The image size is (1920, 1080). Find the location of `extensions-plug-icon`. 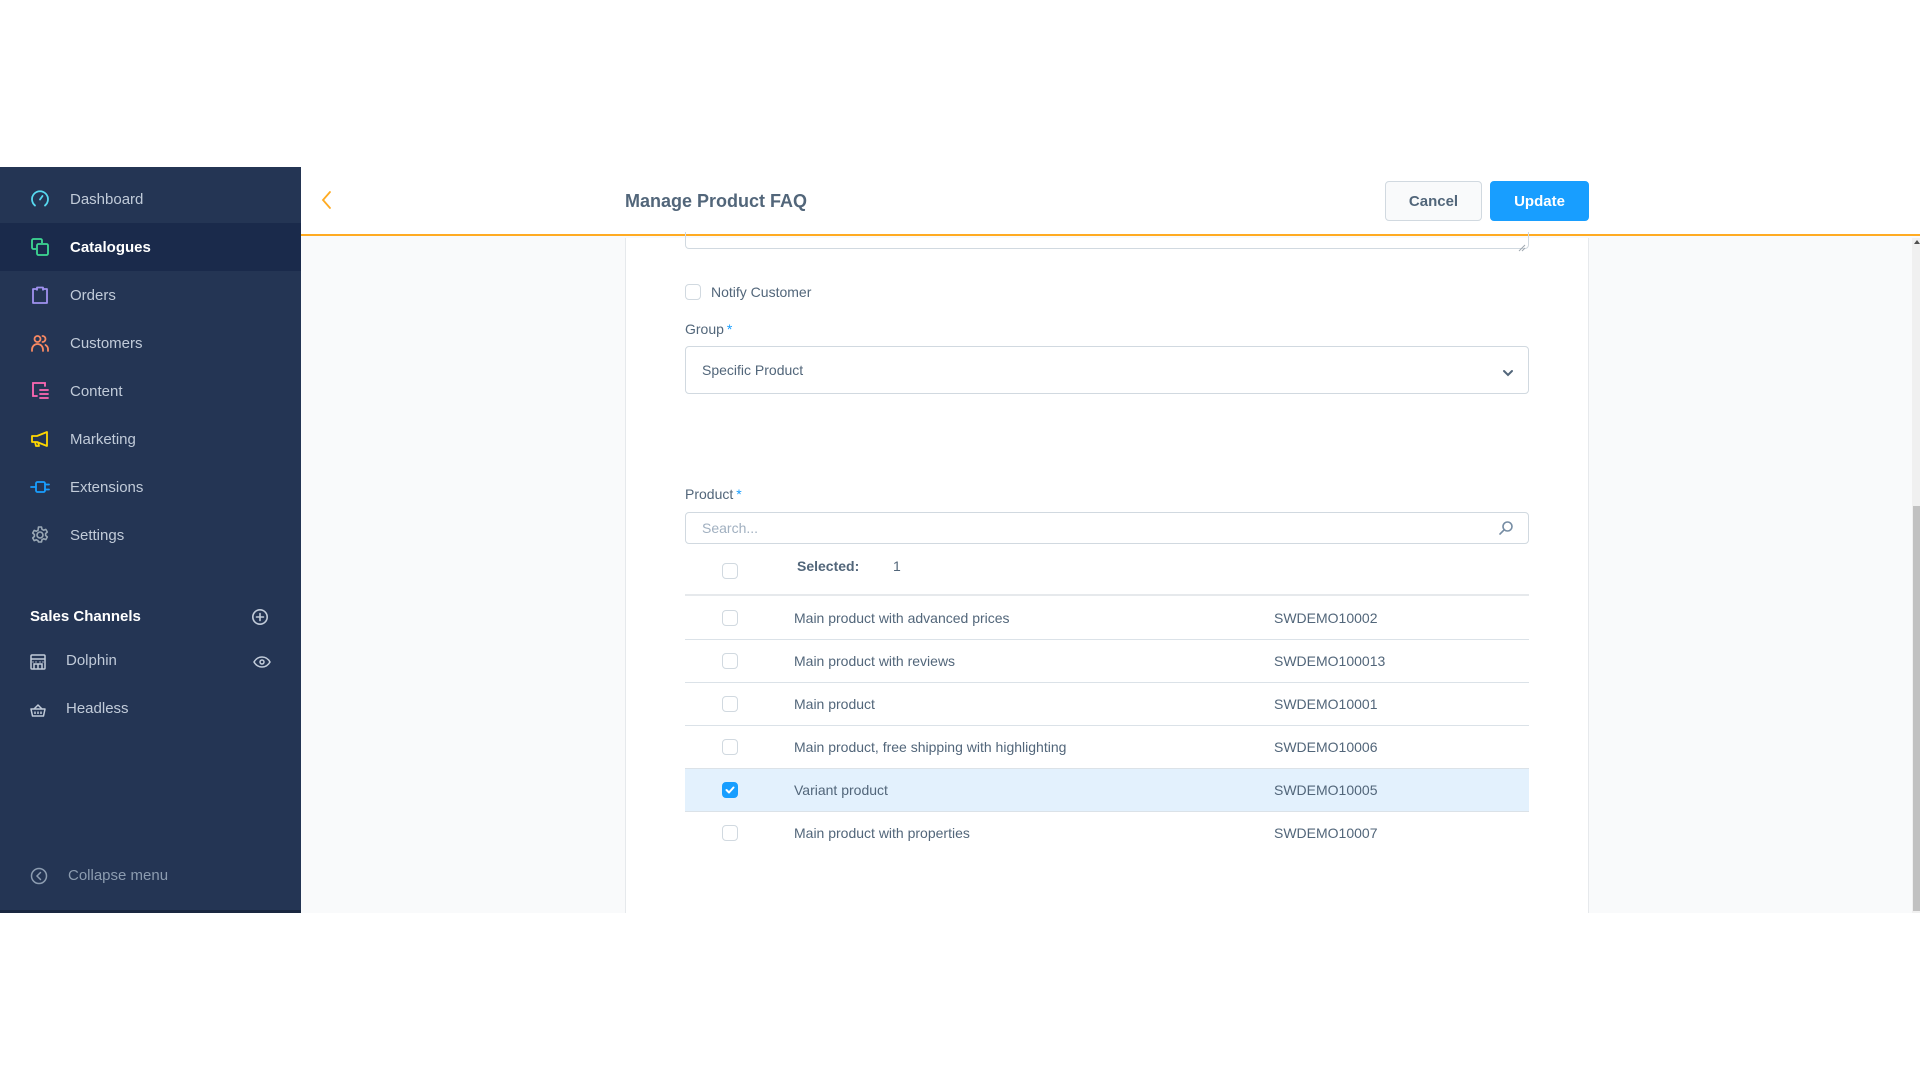

extensions-plug-icon is located at coordinates (40, 487).